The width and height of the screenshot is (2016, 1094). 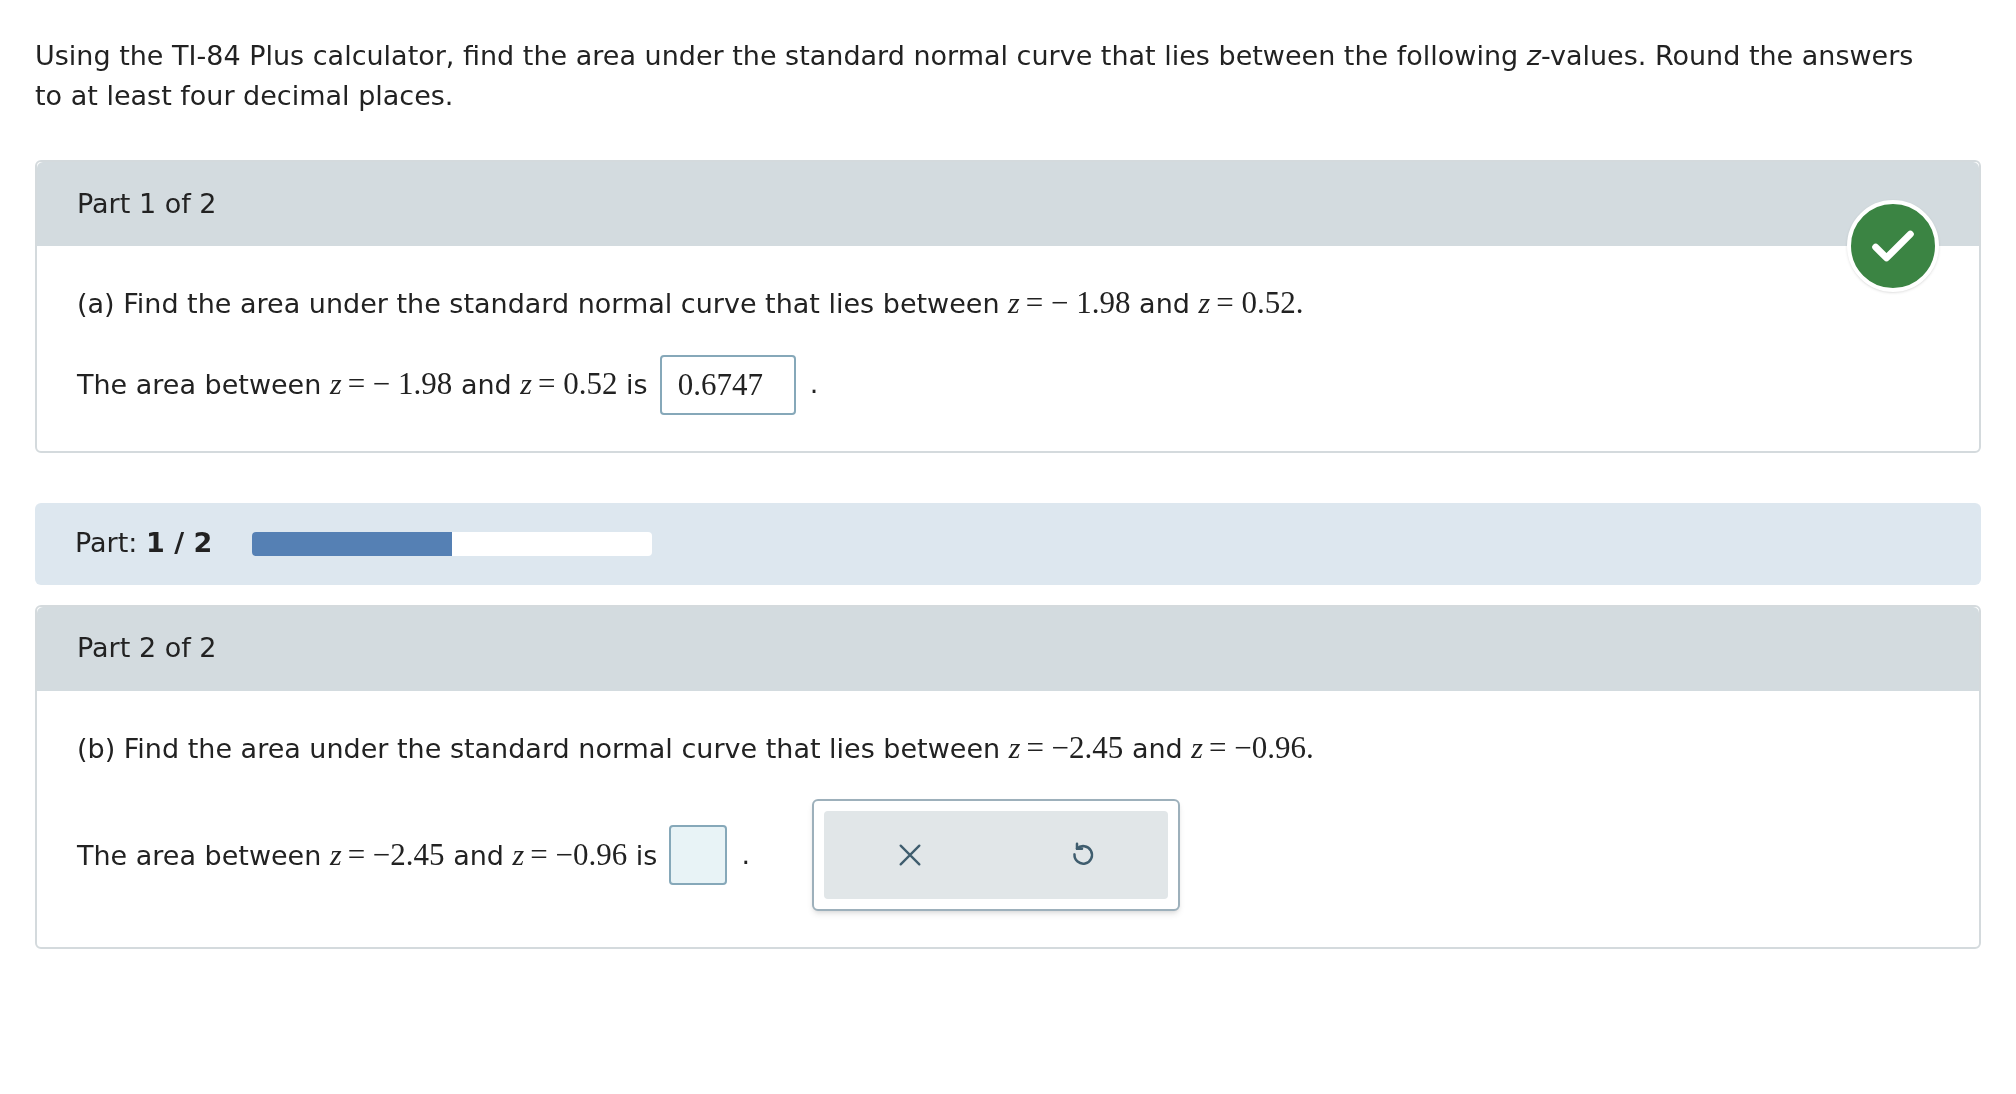 What do you see at coordinates (147, 648) in the screenshot?
I see `part-title: Part 2 of 2` at bounding box center [147, 648].